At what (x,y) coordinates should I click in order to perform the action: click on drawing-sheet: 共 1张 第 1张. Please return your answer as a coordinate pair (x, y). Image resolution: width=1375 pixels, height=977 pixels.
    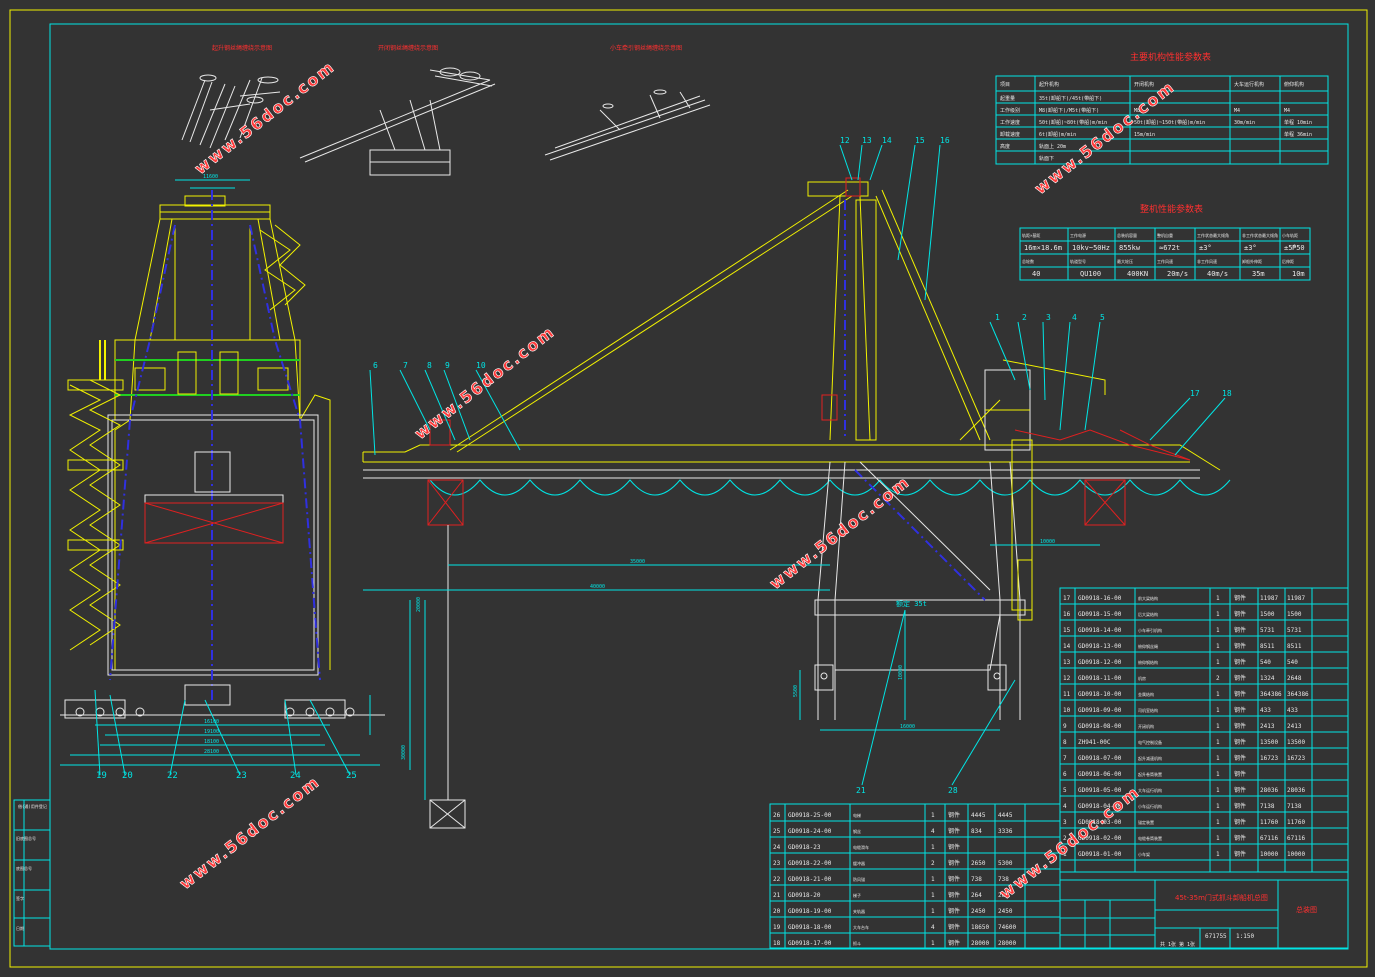
    Looking at the image, I should click on (1177, 944).